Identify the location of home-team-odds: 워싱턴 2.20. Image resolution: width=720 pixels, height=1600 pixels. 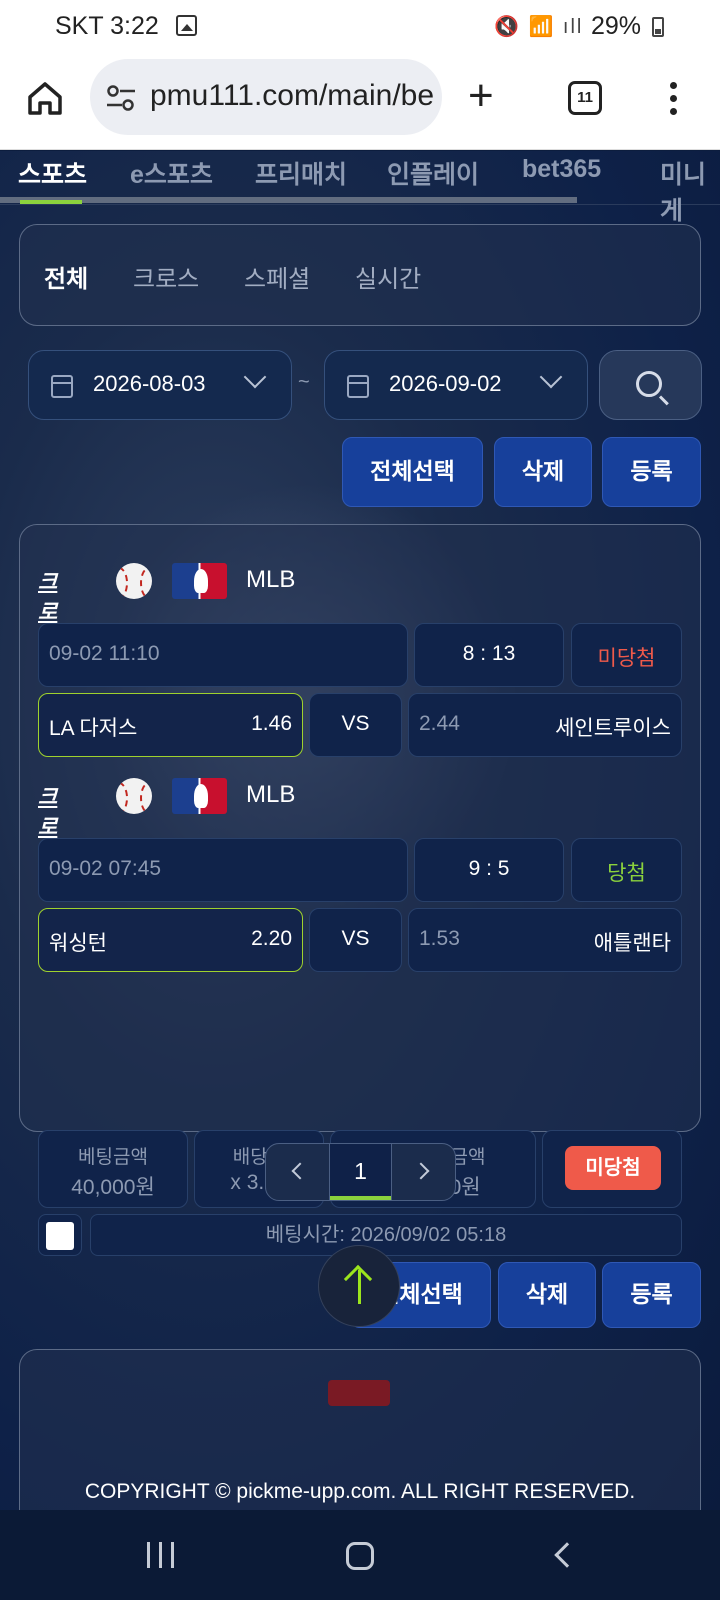
(170, 940).